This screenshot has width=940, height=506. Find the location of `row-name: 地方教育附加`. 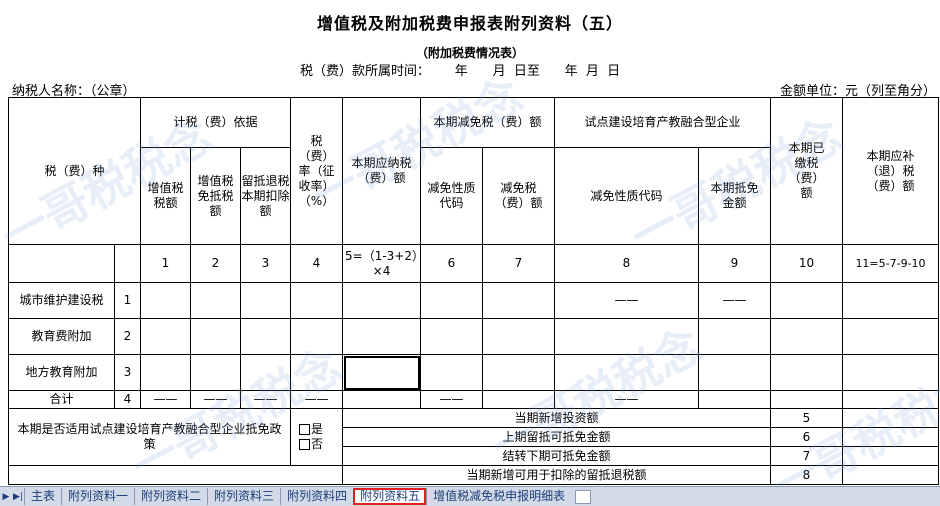

row-name: 地方教育附加 is located at coordinates (61, 372).